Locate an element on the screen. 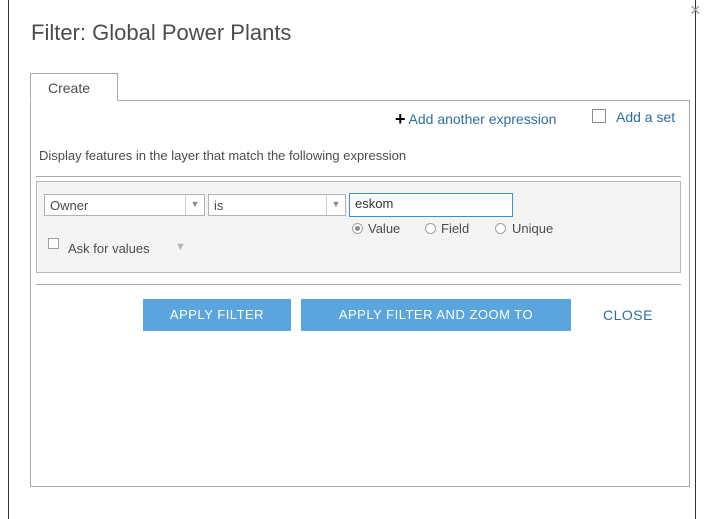 This screenshot has height=519, width=706. value-radio-label: Value is located at coordinates (384, 228).